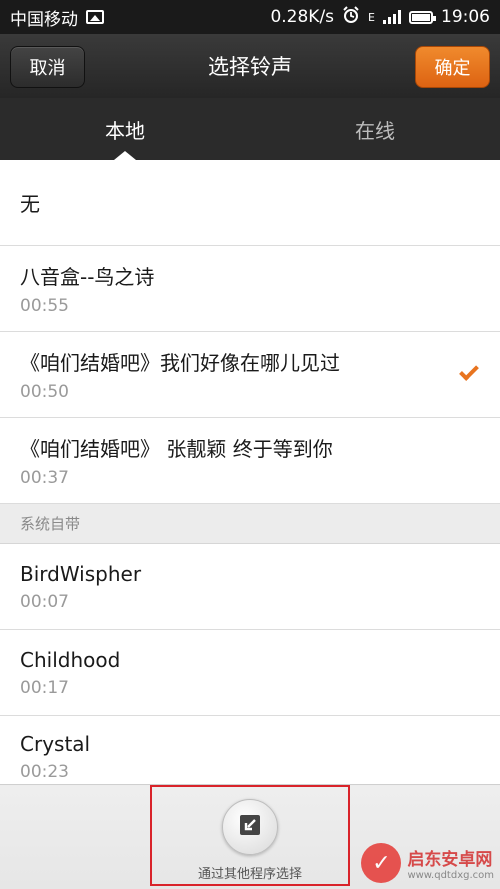  I want to click on other-app-highlight: 通过其他程序选择, so click(250, 835).